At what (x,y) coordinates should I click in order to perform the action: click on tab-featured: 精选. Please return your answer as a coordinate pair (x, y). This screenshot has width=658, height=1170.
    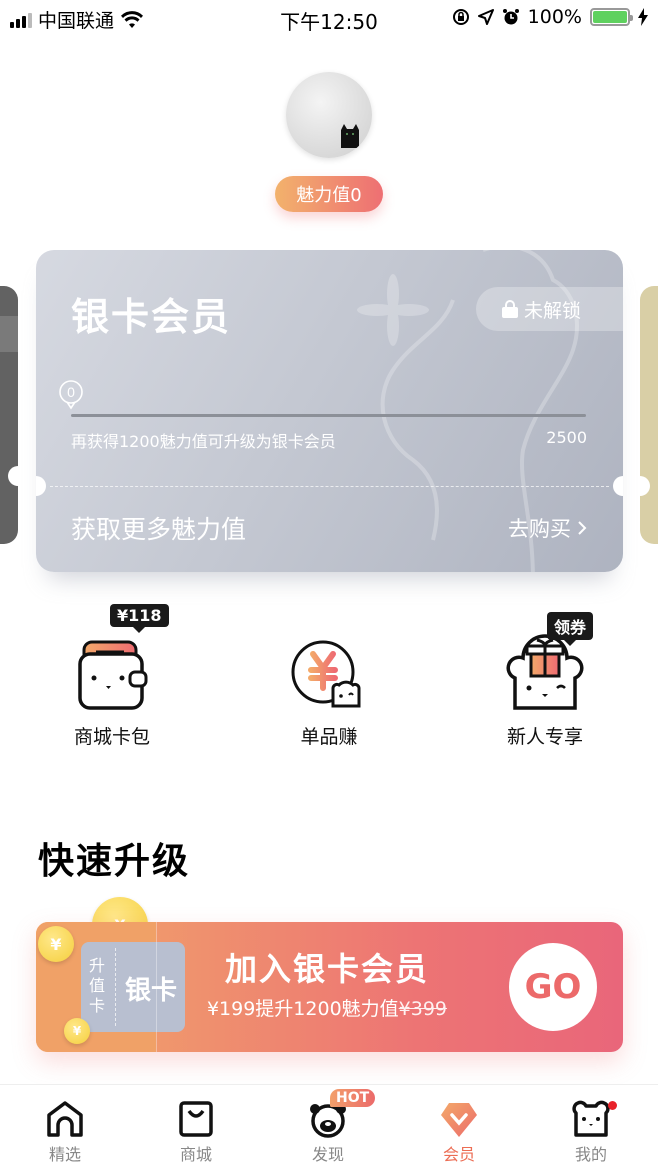
    Looking at the image, I should click on (65, 1127).